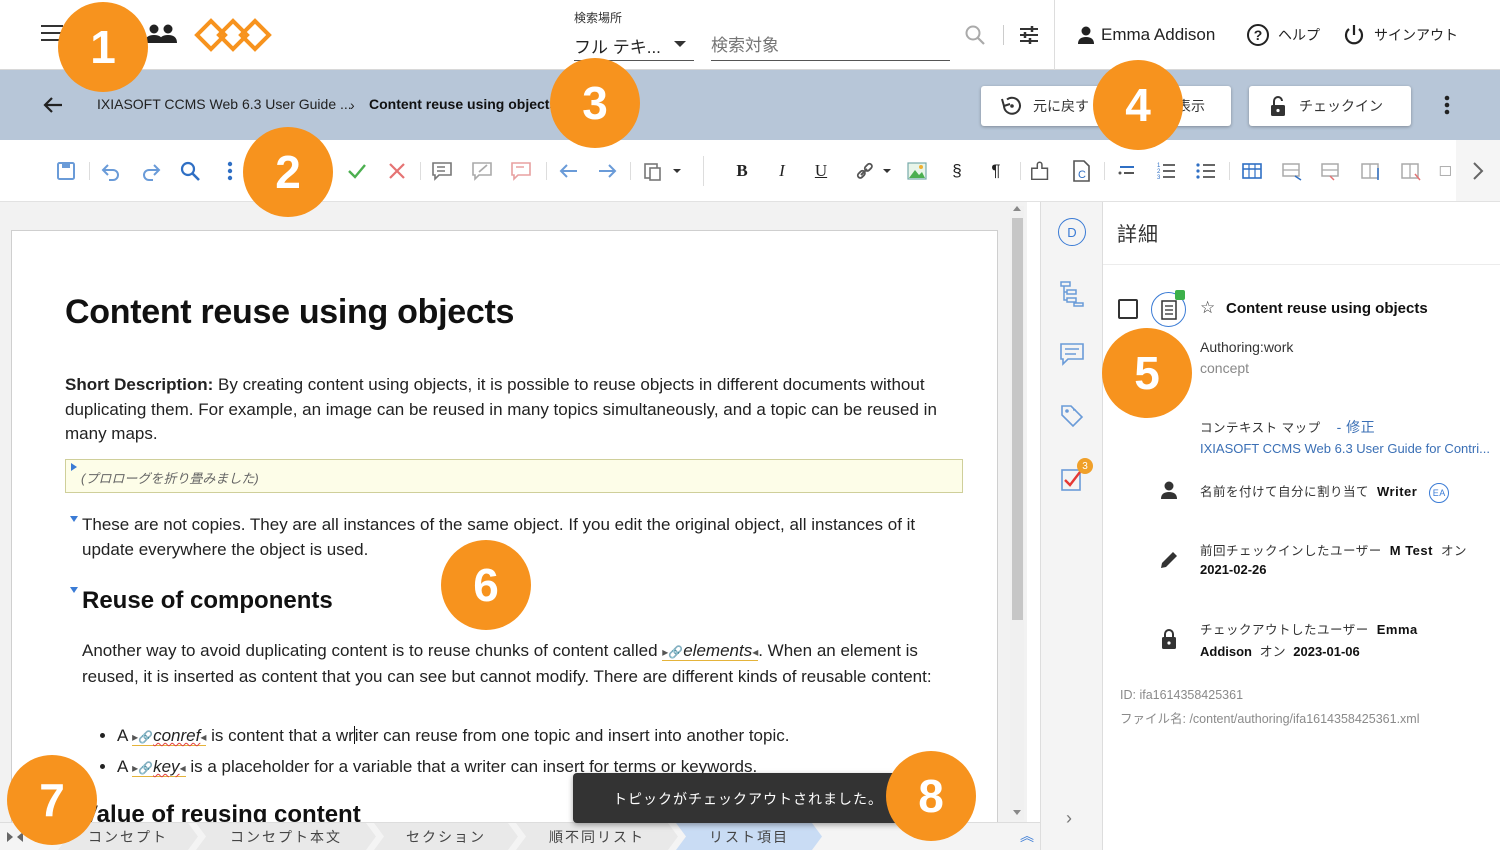 This screenshot has width=1500, height=850. I want to click on path-item: 順不同リスト, so click(597, 836).